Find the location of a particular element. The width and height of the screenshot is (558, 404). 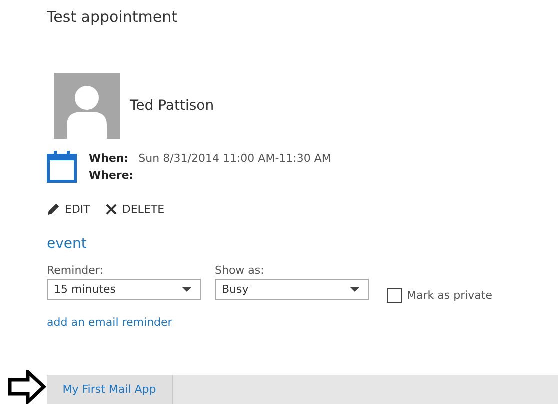

pencil-icon is located at coordinates (53, 209).